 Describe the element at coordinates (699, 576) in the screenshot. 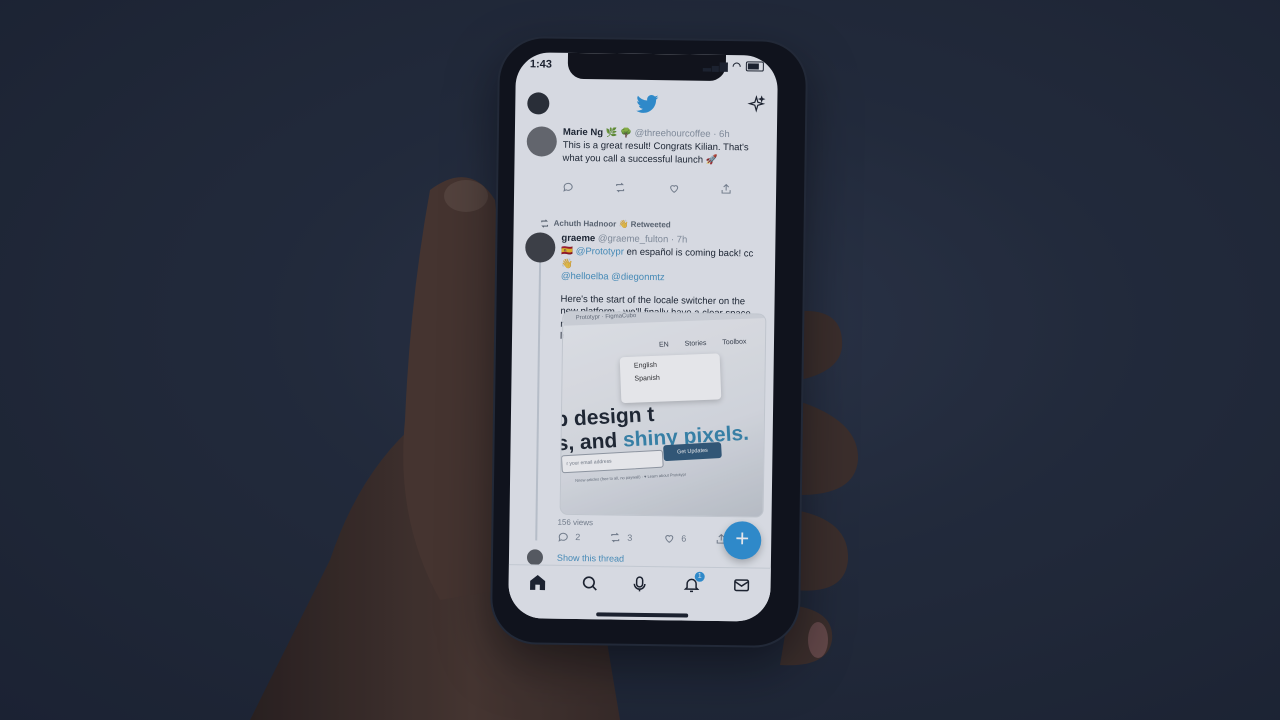

I see `notifications-badge: 1` at that location.